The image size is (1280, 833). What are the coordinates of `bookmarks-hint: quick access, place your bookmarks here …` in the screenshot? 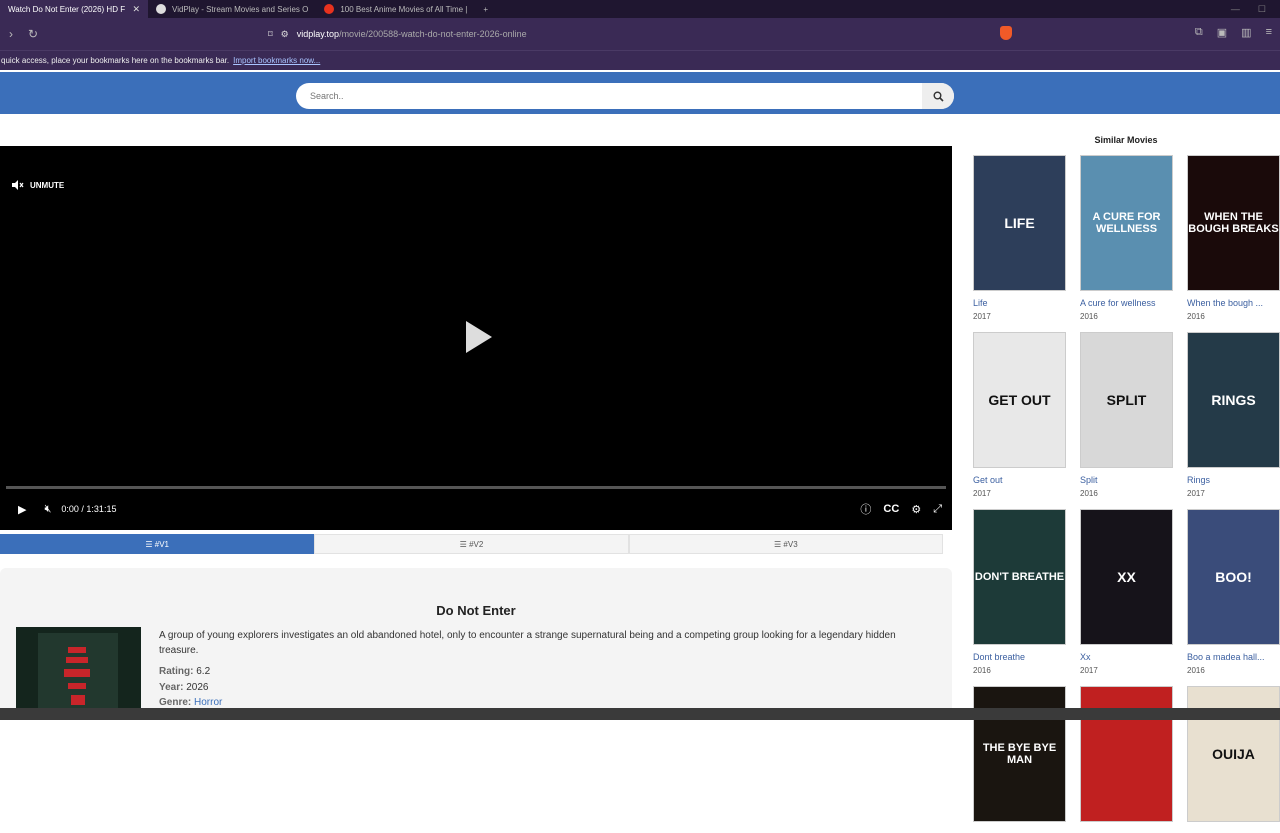 It's located at (115, 60).